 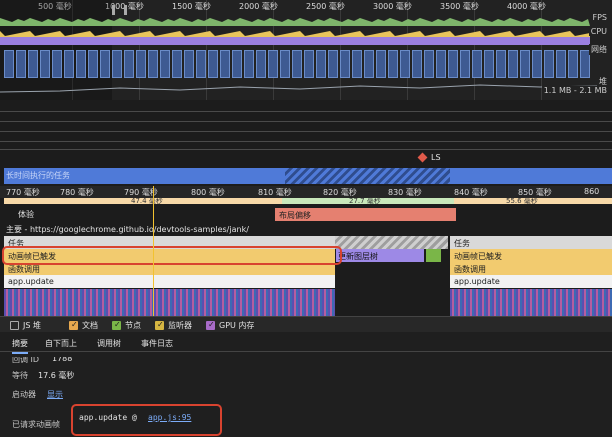 I want to click on animation-frame-bar: 动画帧已触发, so click(x=531, y=255).